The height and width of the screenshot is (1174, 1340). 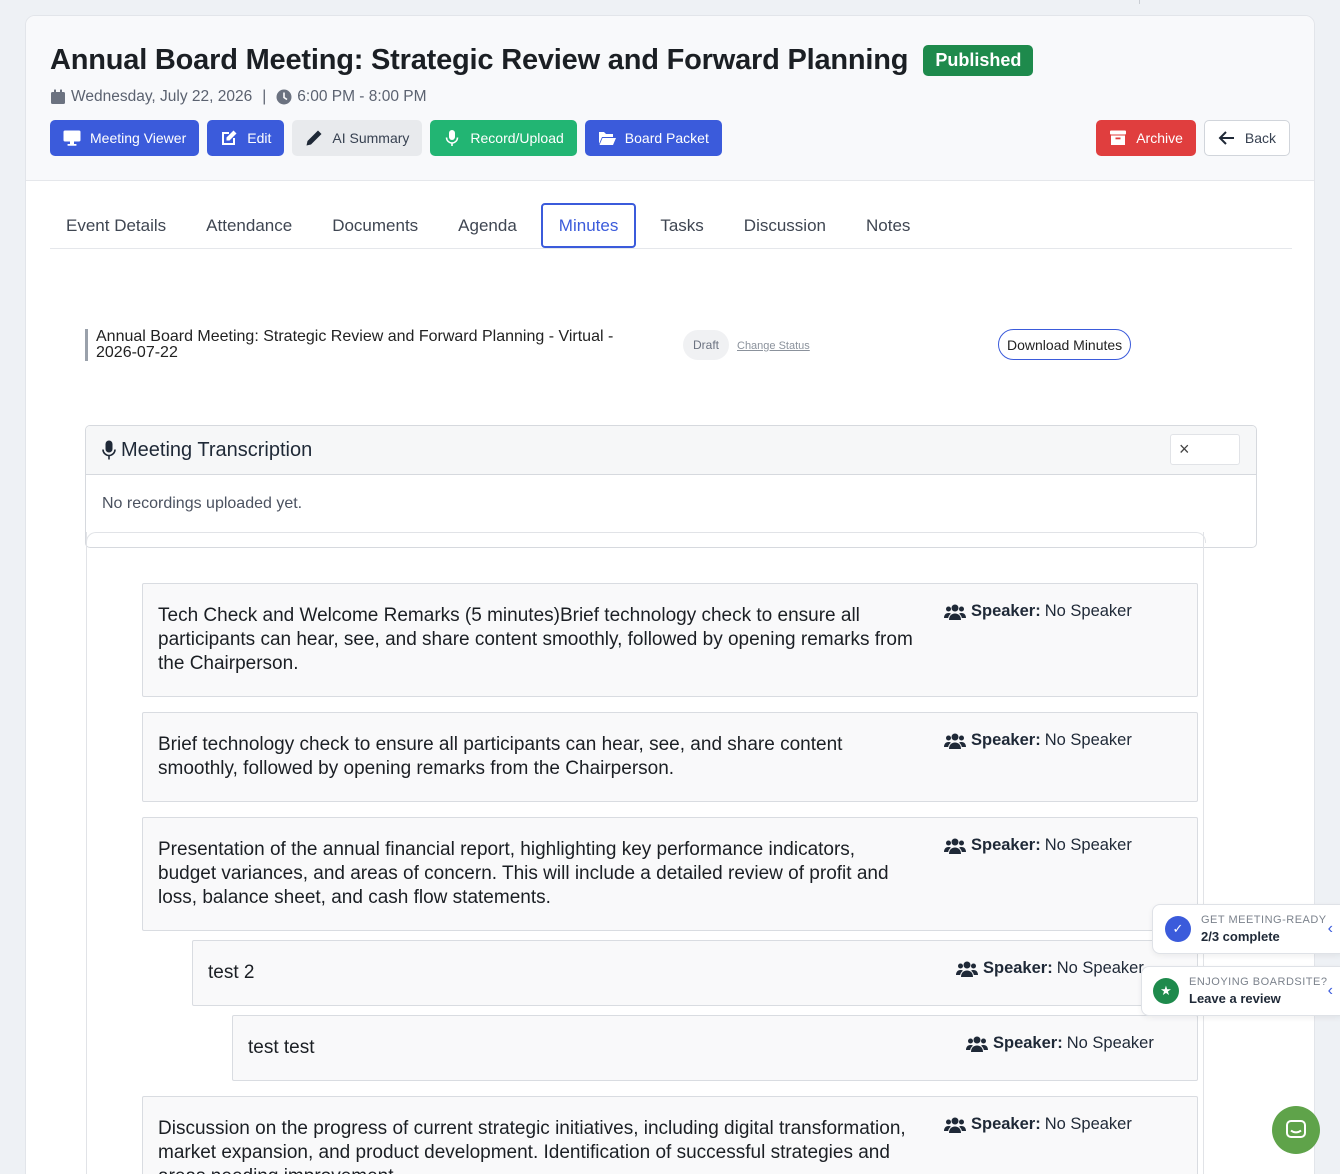 What do you see at coordinates (162, 96) in the screenshot?
I see `meeting-date: Wednesday, July 22, 2026` at bounding box center [162, 96].